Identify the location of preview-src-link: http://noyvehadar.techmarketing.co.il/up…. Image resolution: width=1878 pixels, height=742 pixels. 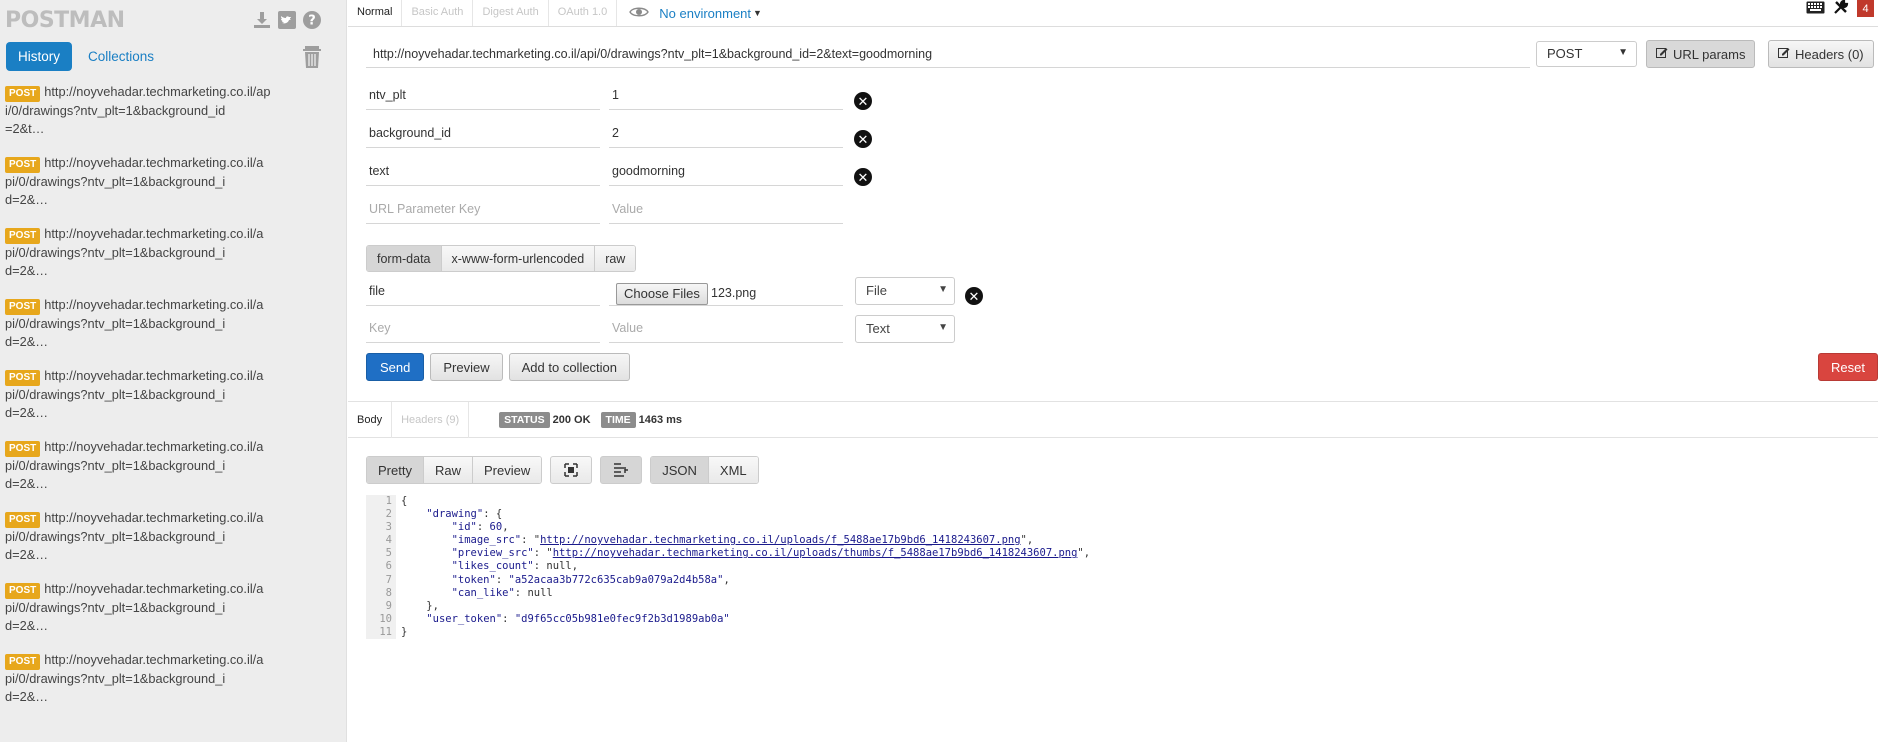
(815, 553).